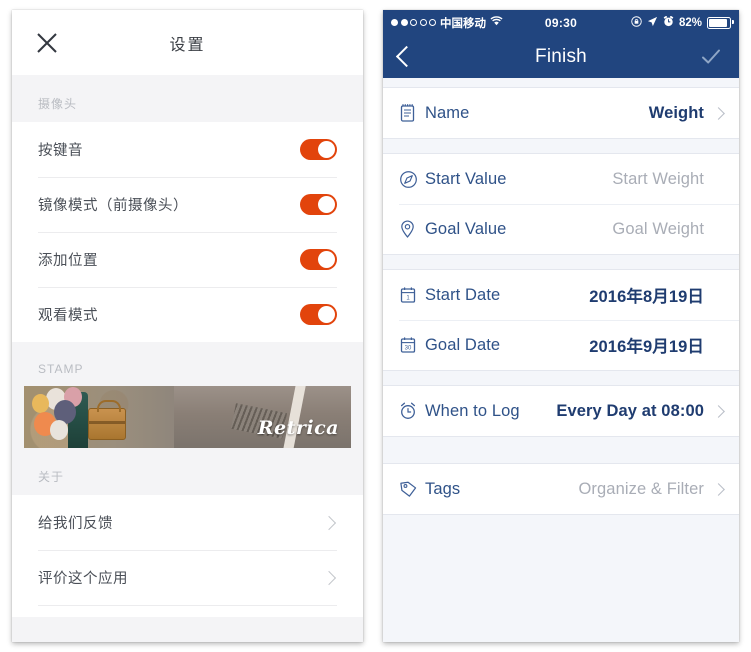 This screenshot has height=652, width=751. Describe the element at coordinates (463, 294) in the screenshot. I see `row-label: Start Date` at that location.